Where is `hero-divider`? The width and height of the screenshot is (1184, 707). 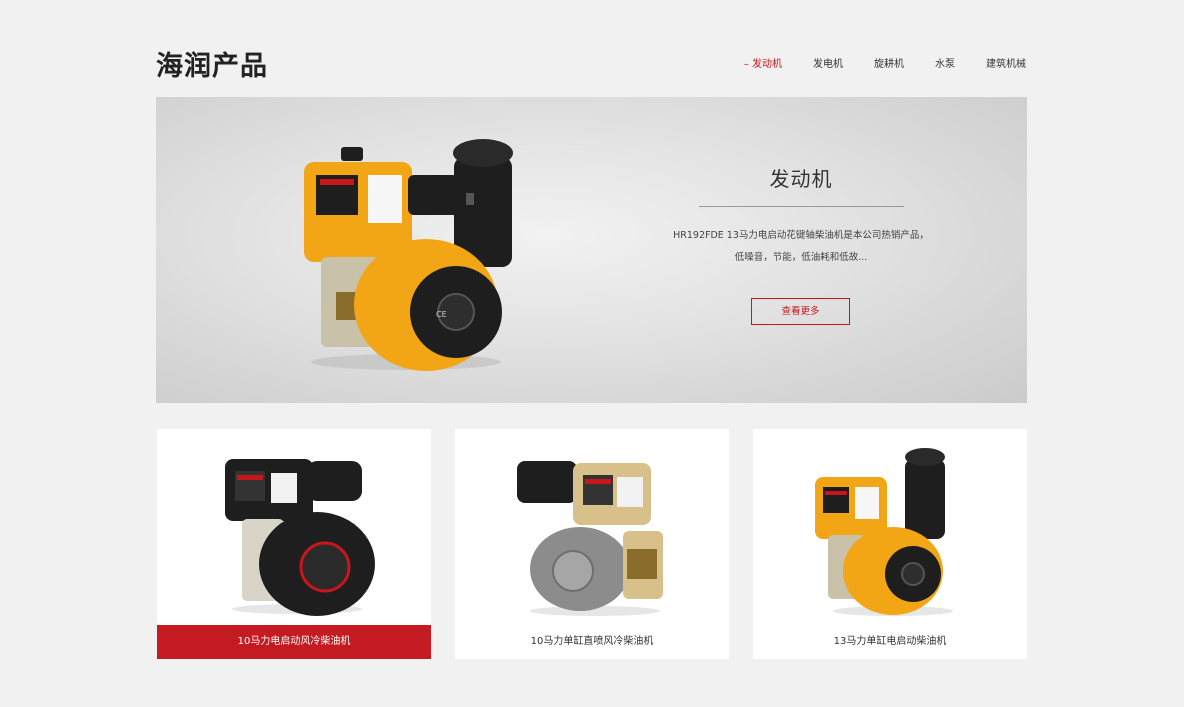 hero-divider is located at coordinates (801, 206).